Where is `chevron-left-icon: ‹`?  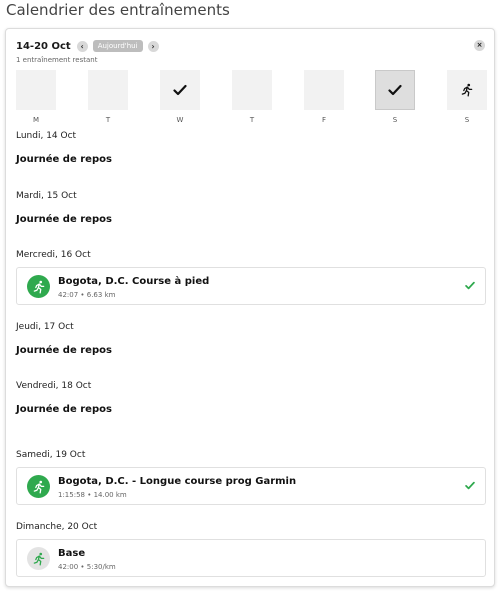 chevron-left-icon: ‹ is located at coordinates (82, 46).